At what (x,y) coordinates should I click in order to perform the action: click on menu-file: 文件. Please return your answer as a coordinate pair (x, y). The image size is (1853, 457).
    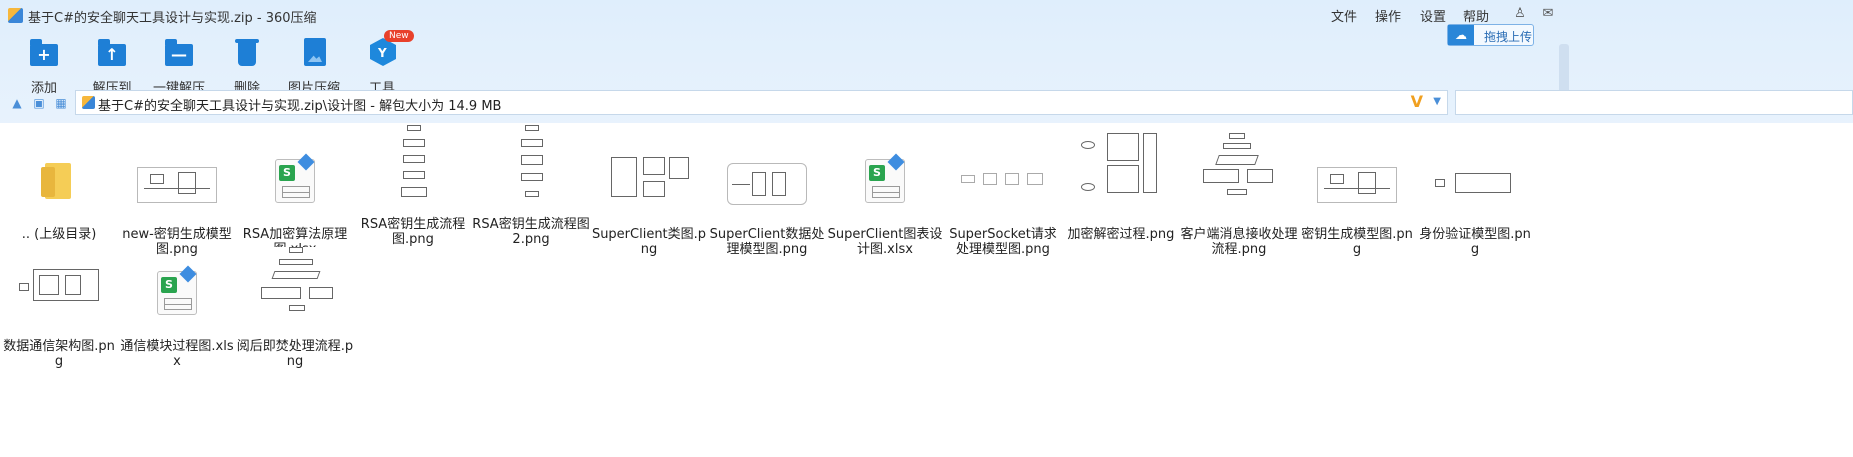
    Looking at the image, I should click on (1344, 15).